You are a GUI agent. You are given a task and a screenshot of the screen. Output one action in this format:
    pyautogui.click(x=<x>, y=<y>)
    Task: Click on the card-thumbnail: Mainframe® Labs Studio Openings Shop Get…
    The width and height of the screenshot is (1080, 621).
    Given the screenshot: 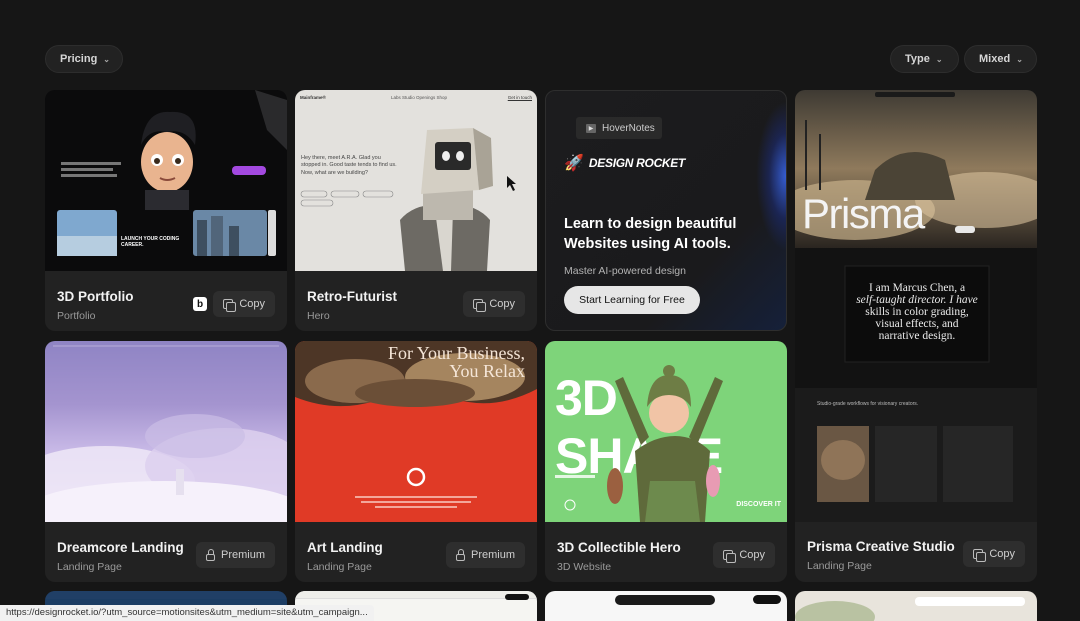 What is the action you would take?
    pyautogui.click(x=416, y=180)
    